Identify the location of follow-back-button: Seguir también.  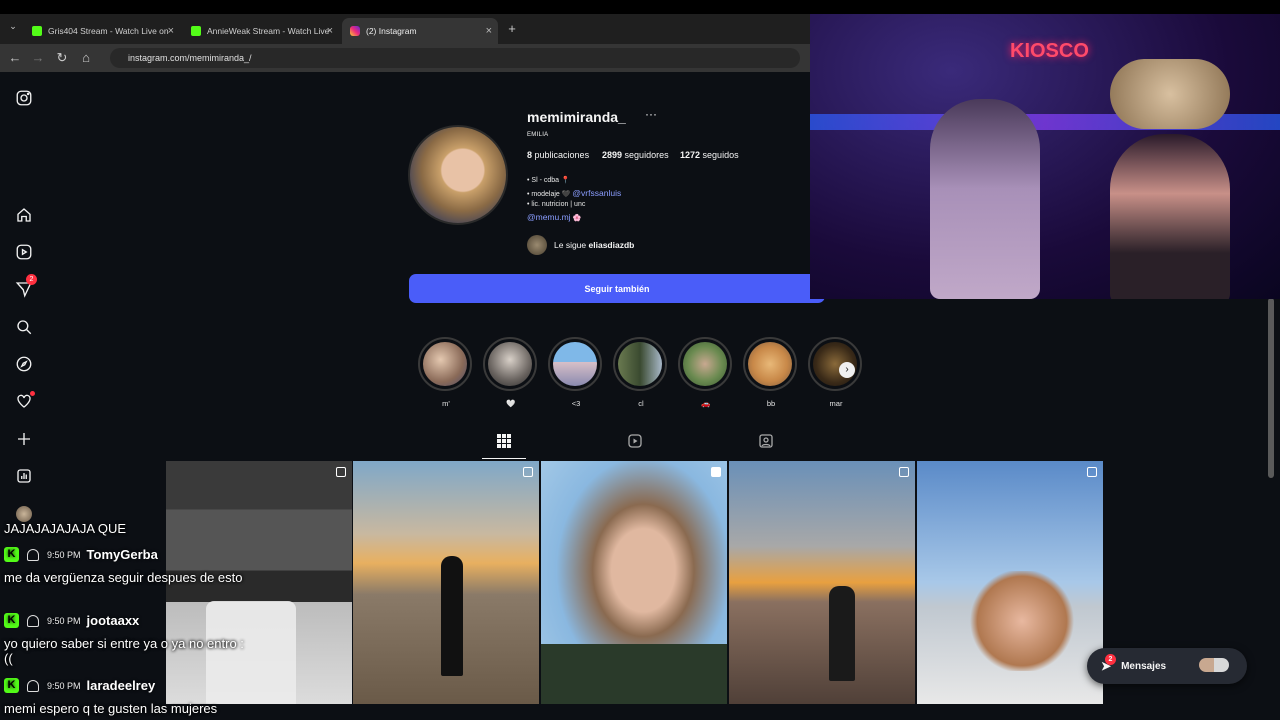
(617, 288).